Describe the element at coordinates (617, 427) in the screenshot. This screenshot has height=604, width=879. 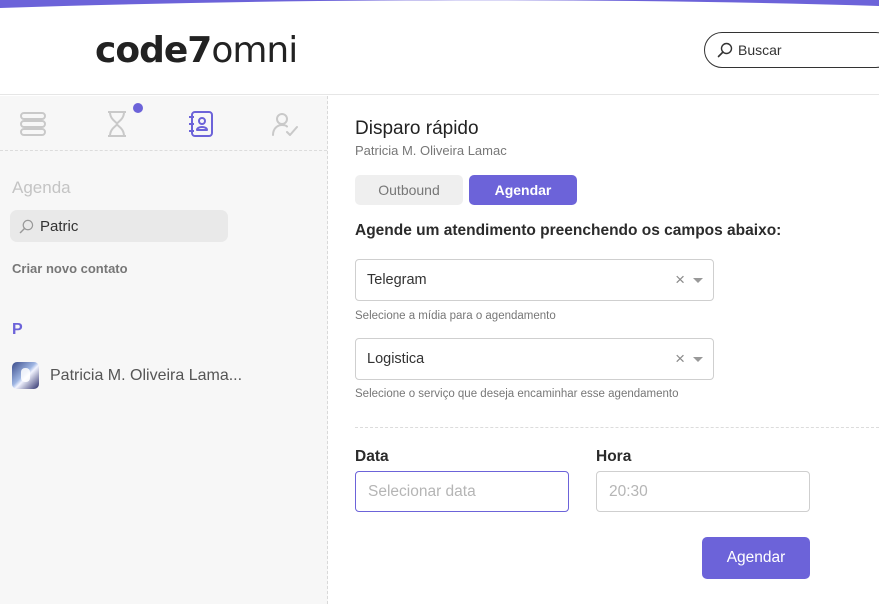
I see `divider` at that location.